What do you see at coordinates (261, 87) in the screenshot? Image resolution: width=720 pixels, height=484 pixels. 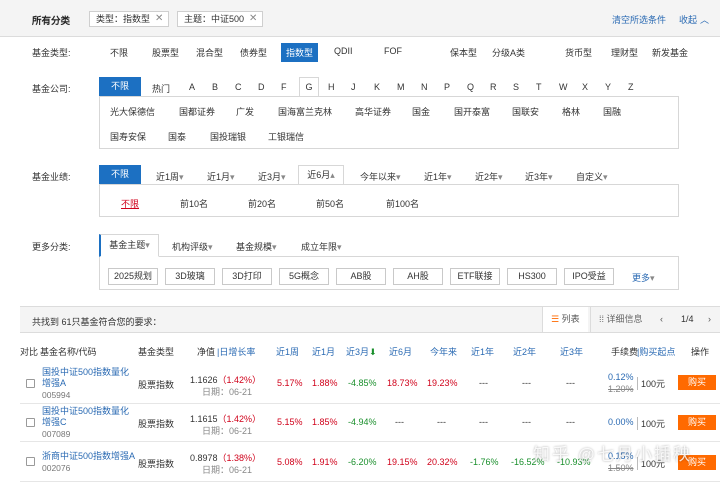 I see `letter-d: D` at bounding box center [261, 87].